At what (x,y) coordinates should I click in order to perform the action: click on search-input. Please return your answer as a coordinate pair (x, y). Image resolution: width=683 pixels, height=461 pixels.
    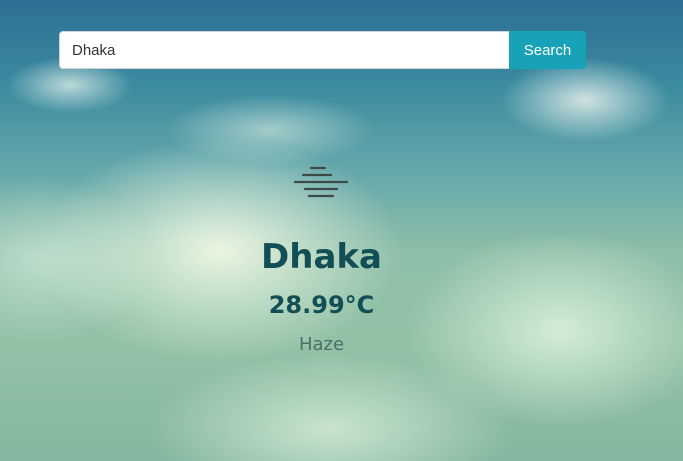
    Looking at the image, I should click on (284, 50).